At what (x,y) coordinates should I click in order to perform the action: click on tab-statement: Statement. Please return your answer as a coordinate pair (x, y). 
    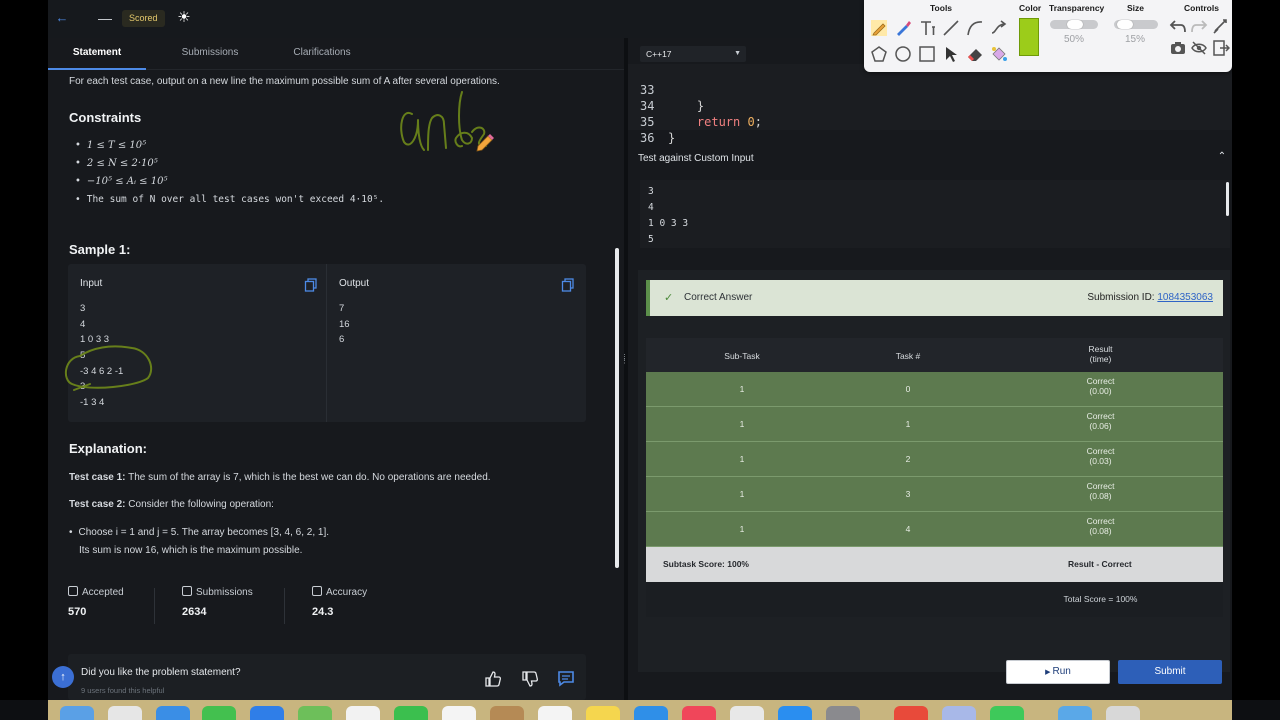
    Looking at the image, I should click on (97, 54).